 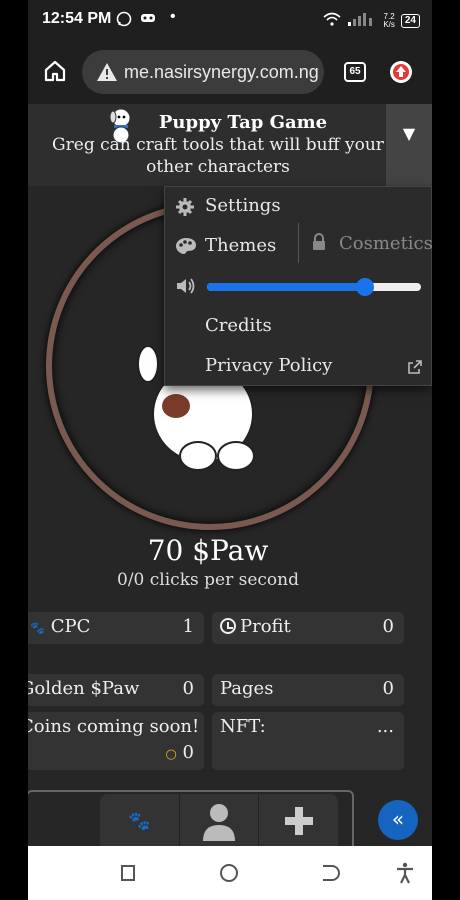 What do you see at coordinates (129, 873) in the screenshot?
I see `recent-apps-icon` at bounding box center [129, 873].